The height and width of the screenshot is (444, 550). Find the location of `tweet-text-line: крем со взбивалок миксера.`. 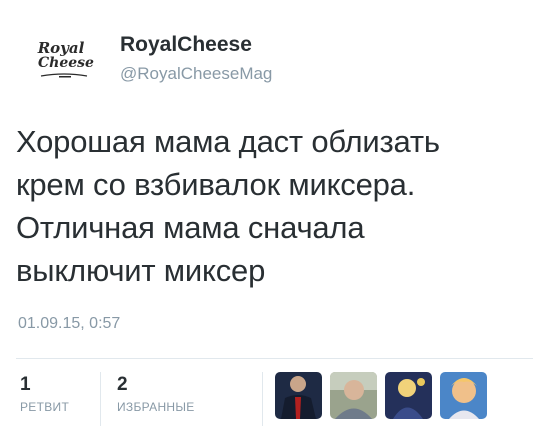

tweet-text-line: крем со взбивалок миксера. is located at coordinates (216, 184).